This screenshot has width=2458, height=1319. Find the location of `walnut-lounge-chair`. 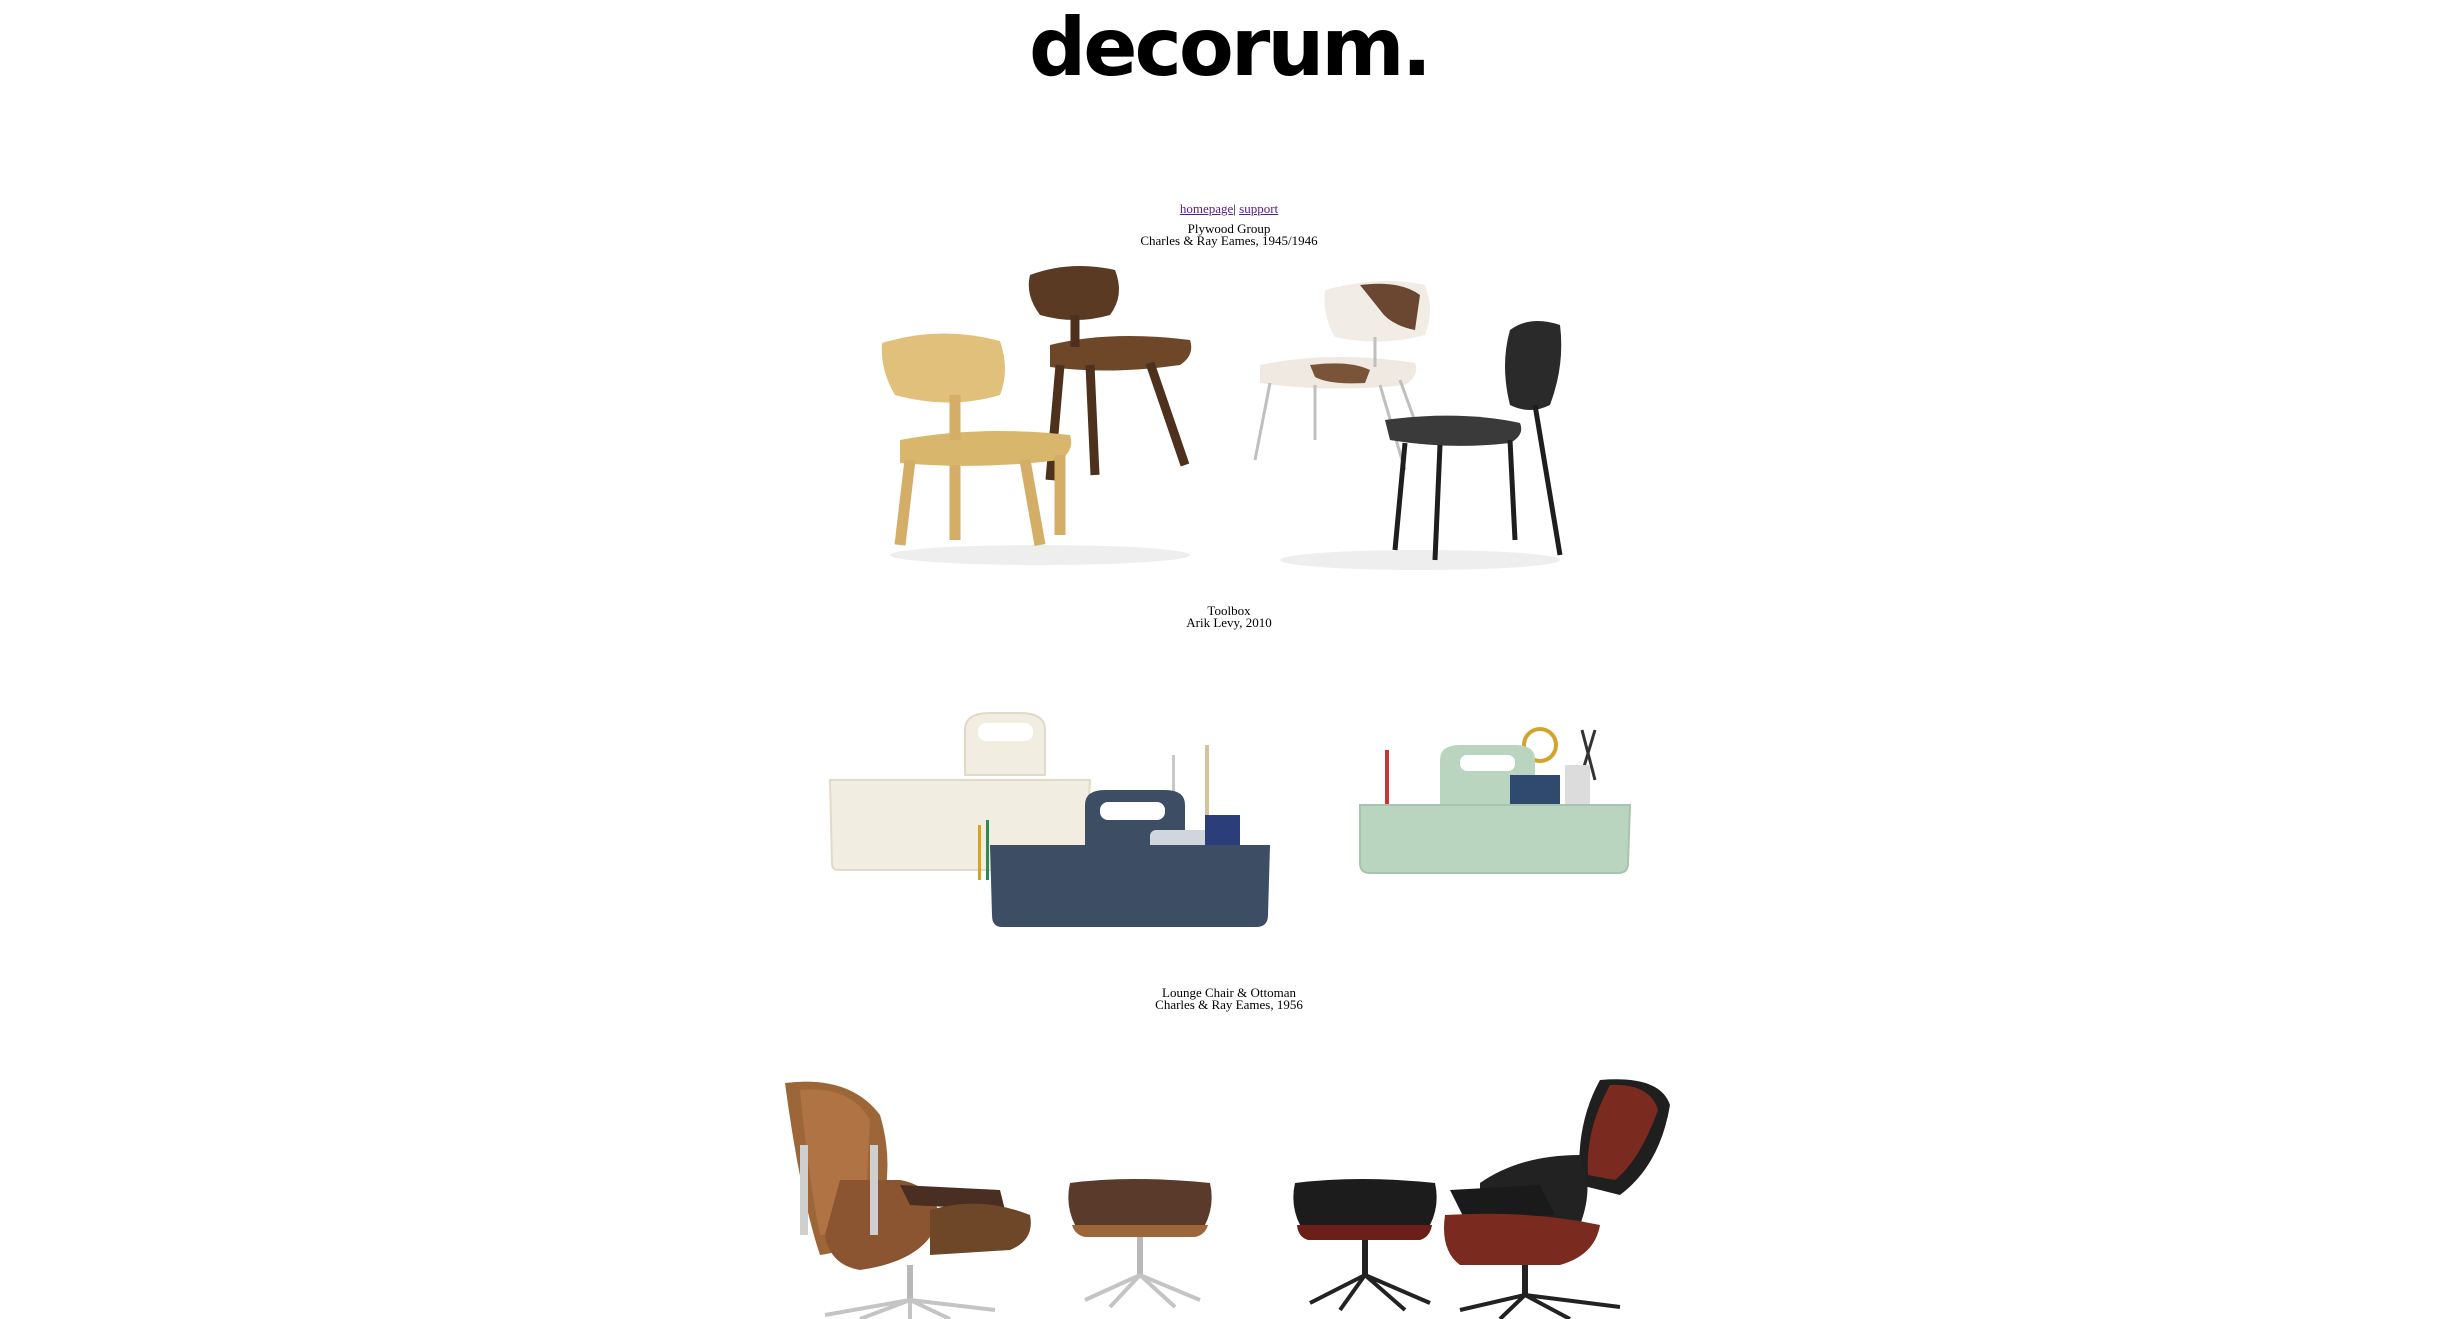

walnut-lounge-chair is located at coordinates (908, 1200).